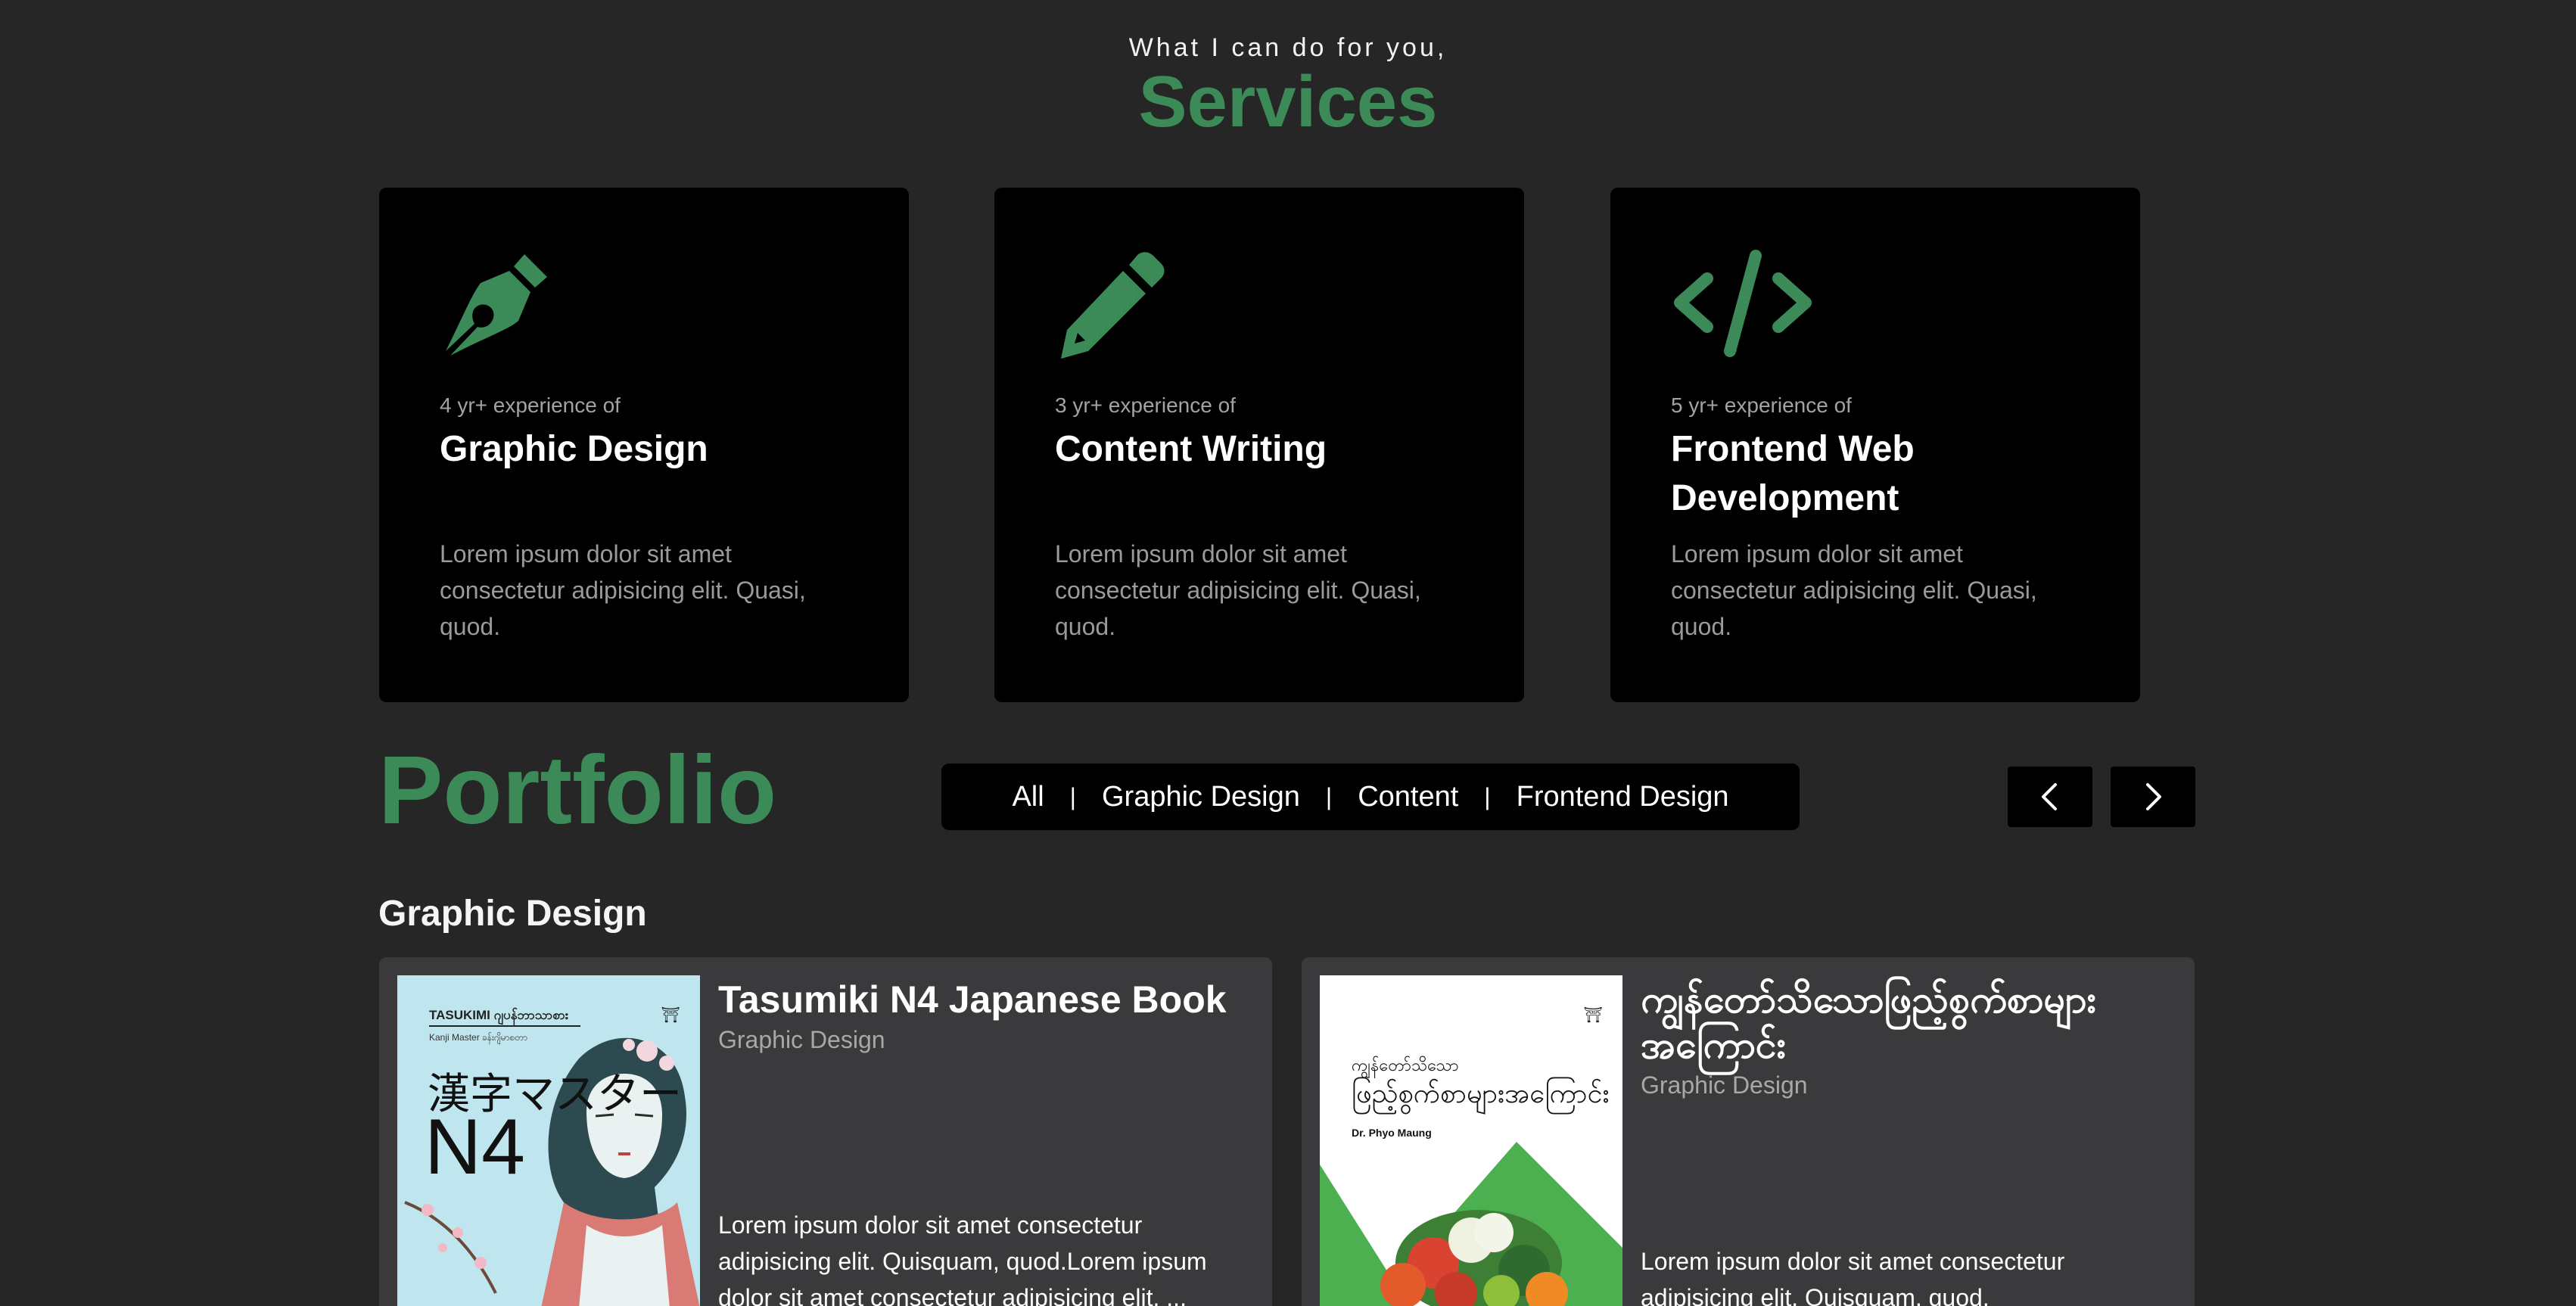 The image size is (2576, 1306). Describe the element at coordinates (504, 1026) in the screenshot. I see `cover-divider` at that location.